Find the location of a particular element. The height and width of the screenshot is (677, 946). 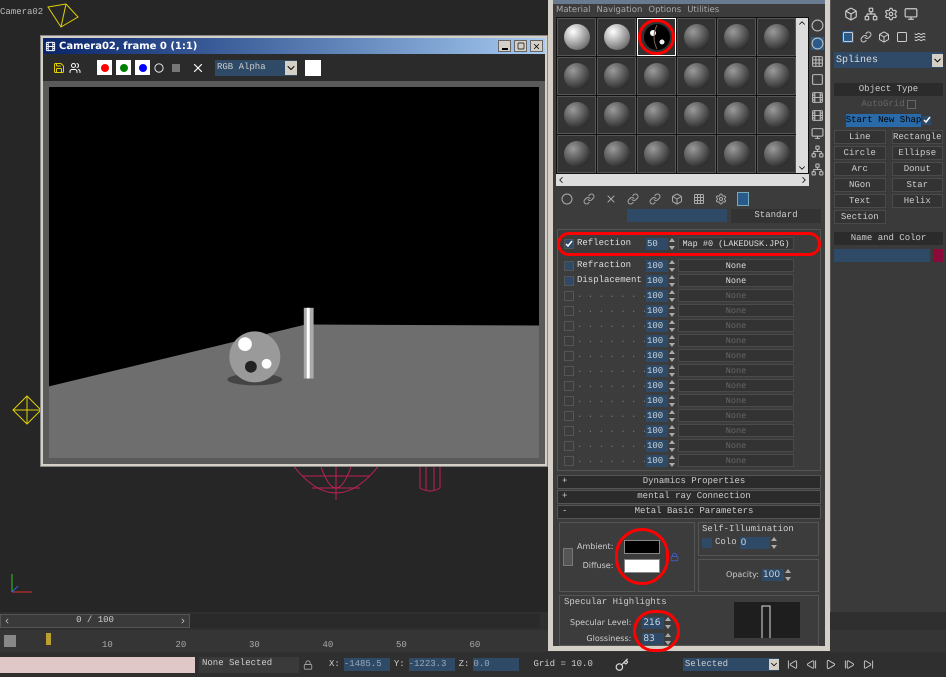

close-button is located at coordinates (536, 46).